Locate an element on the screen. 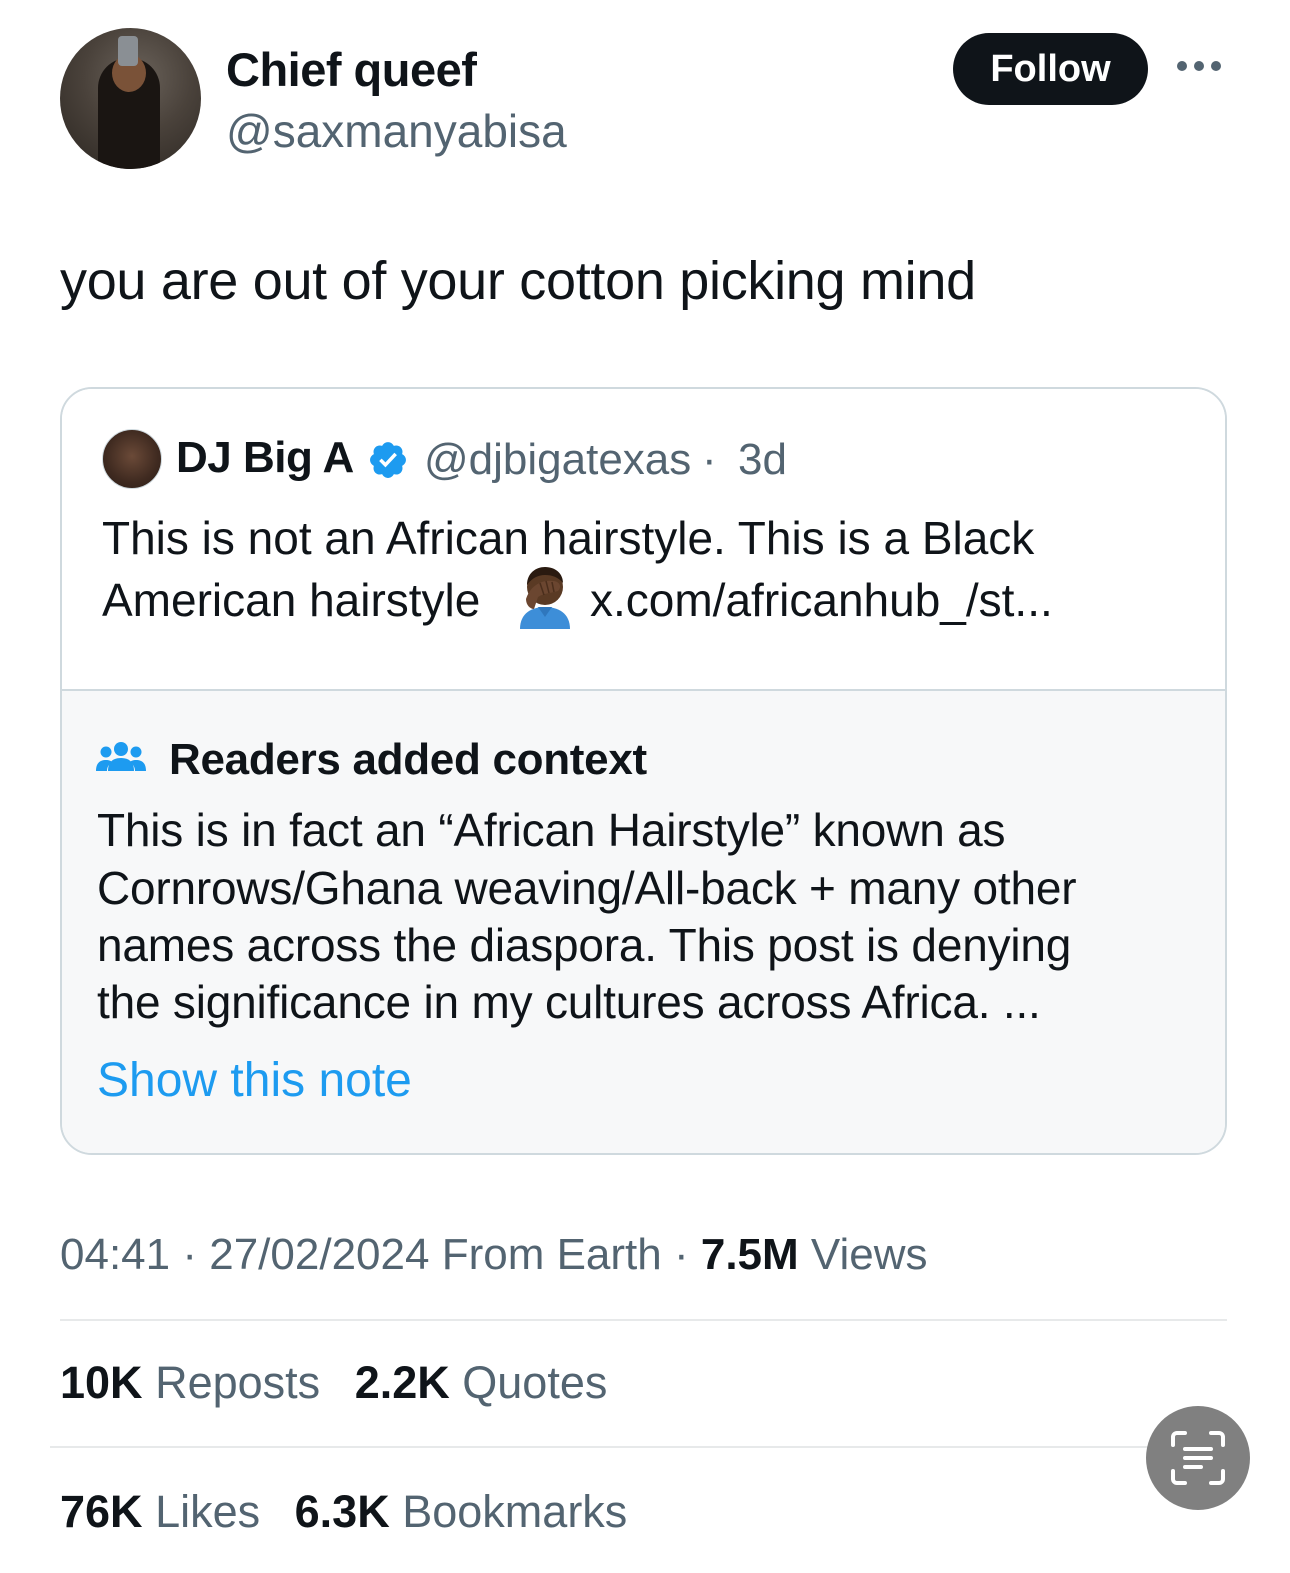 The image size is (1290, 1573). text-scan-button is located at coordinates (1198, 1458).